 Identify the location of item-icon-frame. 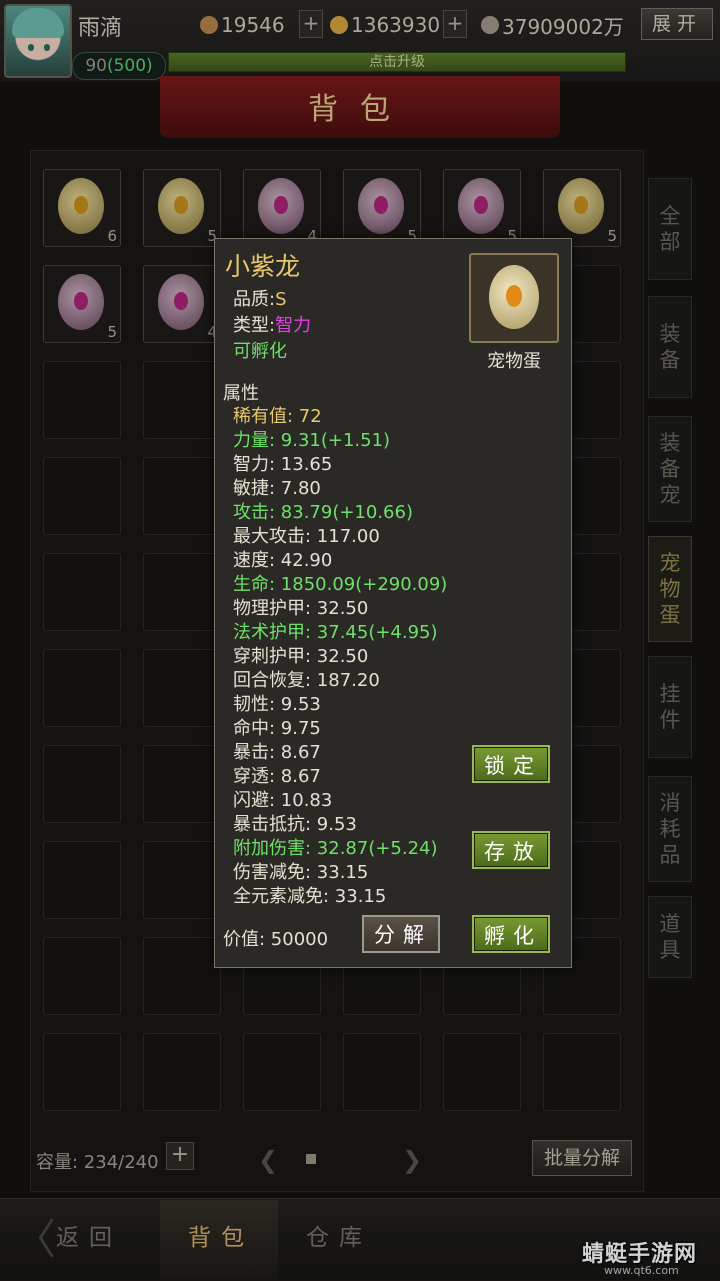
(514, 298).